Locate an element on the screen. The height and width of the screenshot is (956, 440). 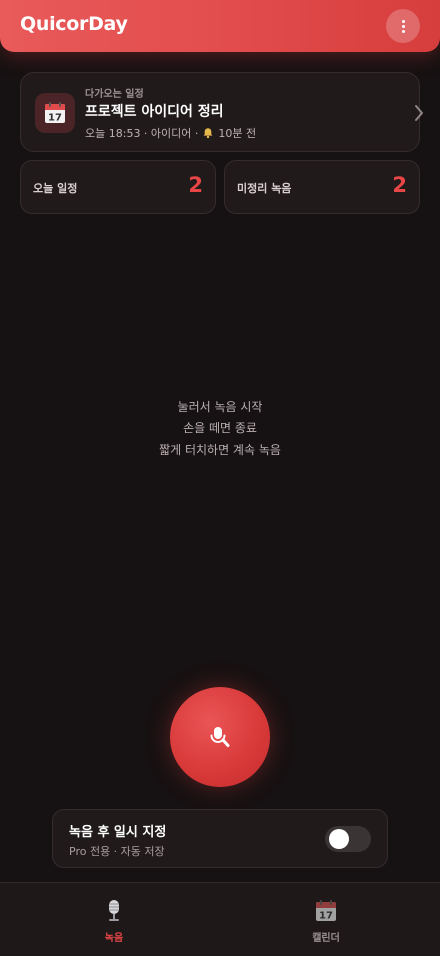
unsorted-recordings-card: 미정리 녹음 2 is located at coordinates (322, 187).